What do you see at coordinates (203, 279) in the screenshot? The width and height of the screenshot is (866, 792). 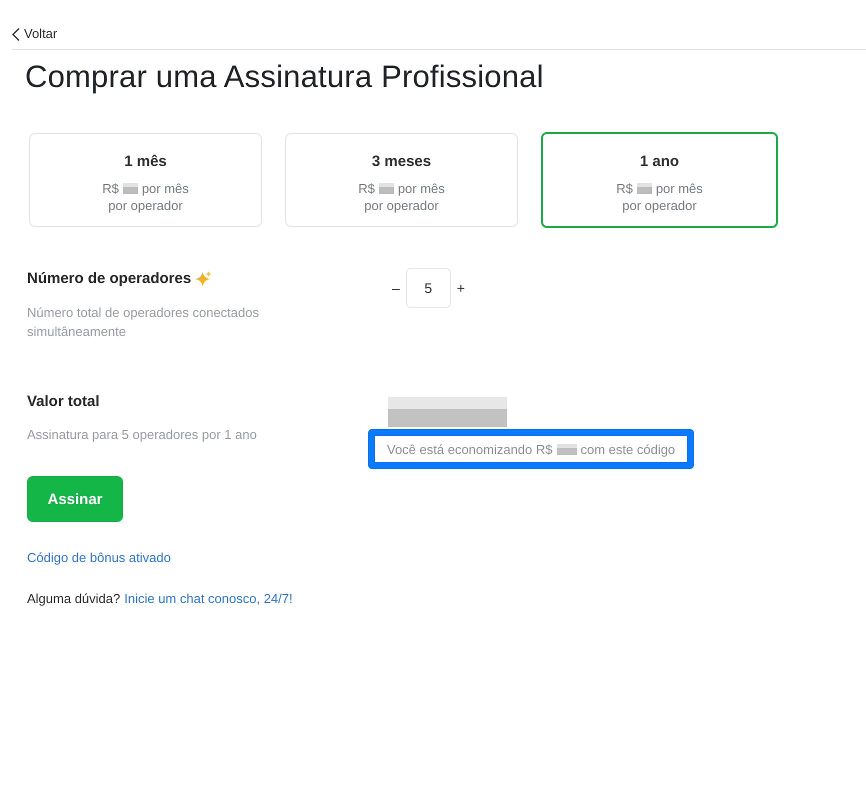 I see `sparkle-icon` at bounding box center [203, 279].